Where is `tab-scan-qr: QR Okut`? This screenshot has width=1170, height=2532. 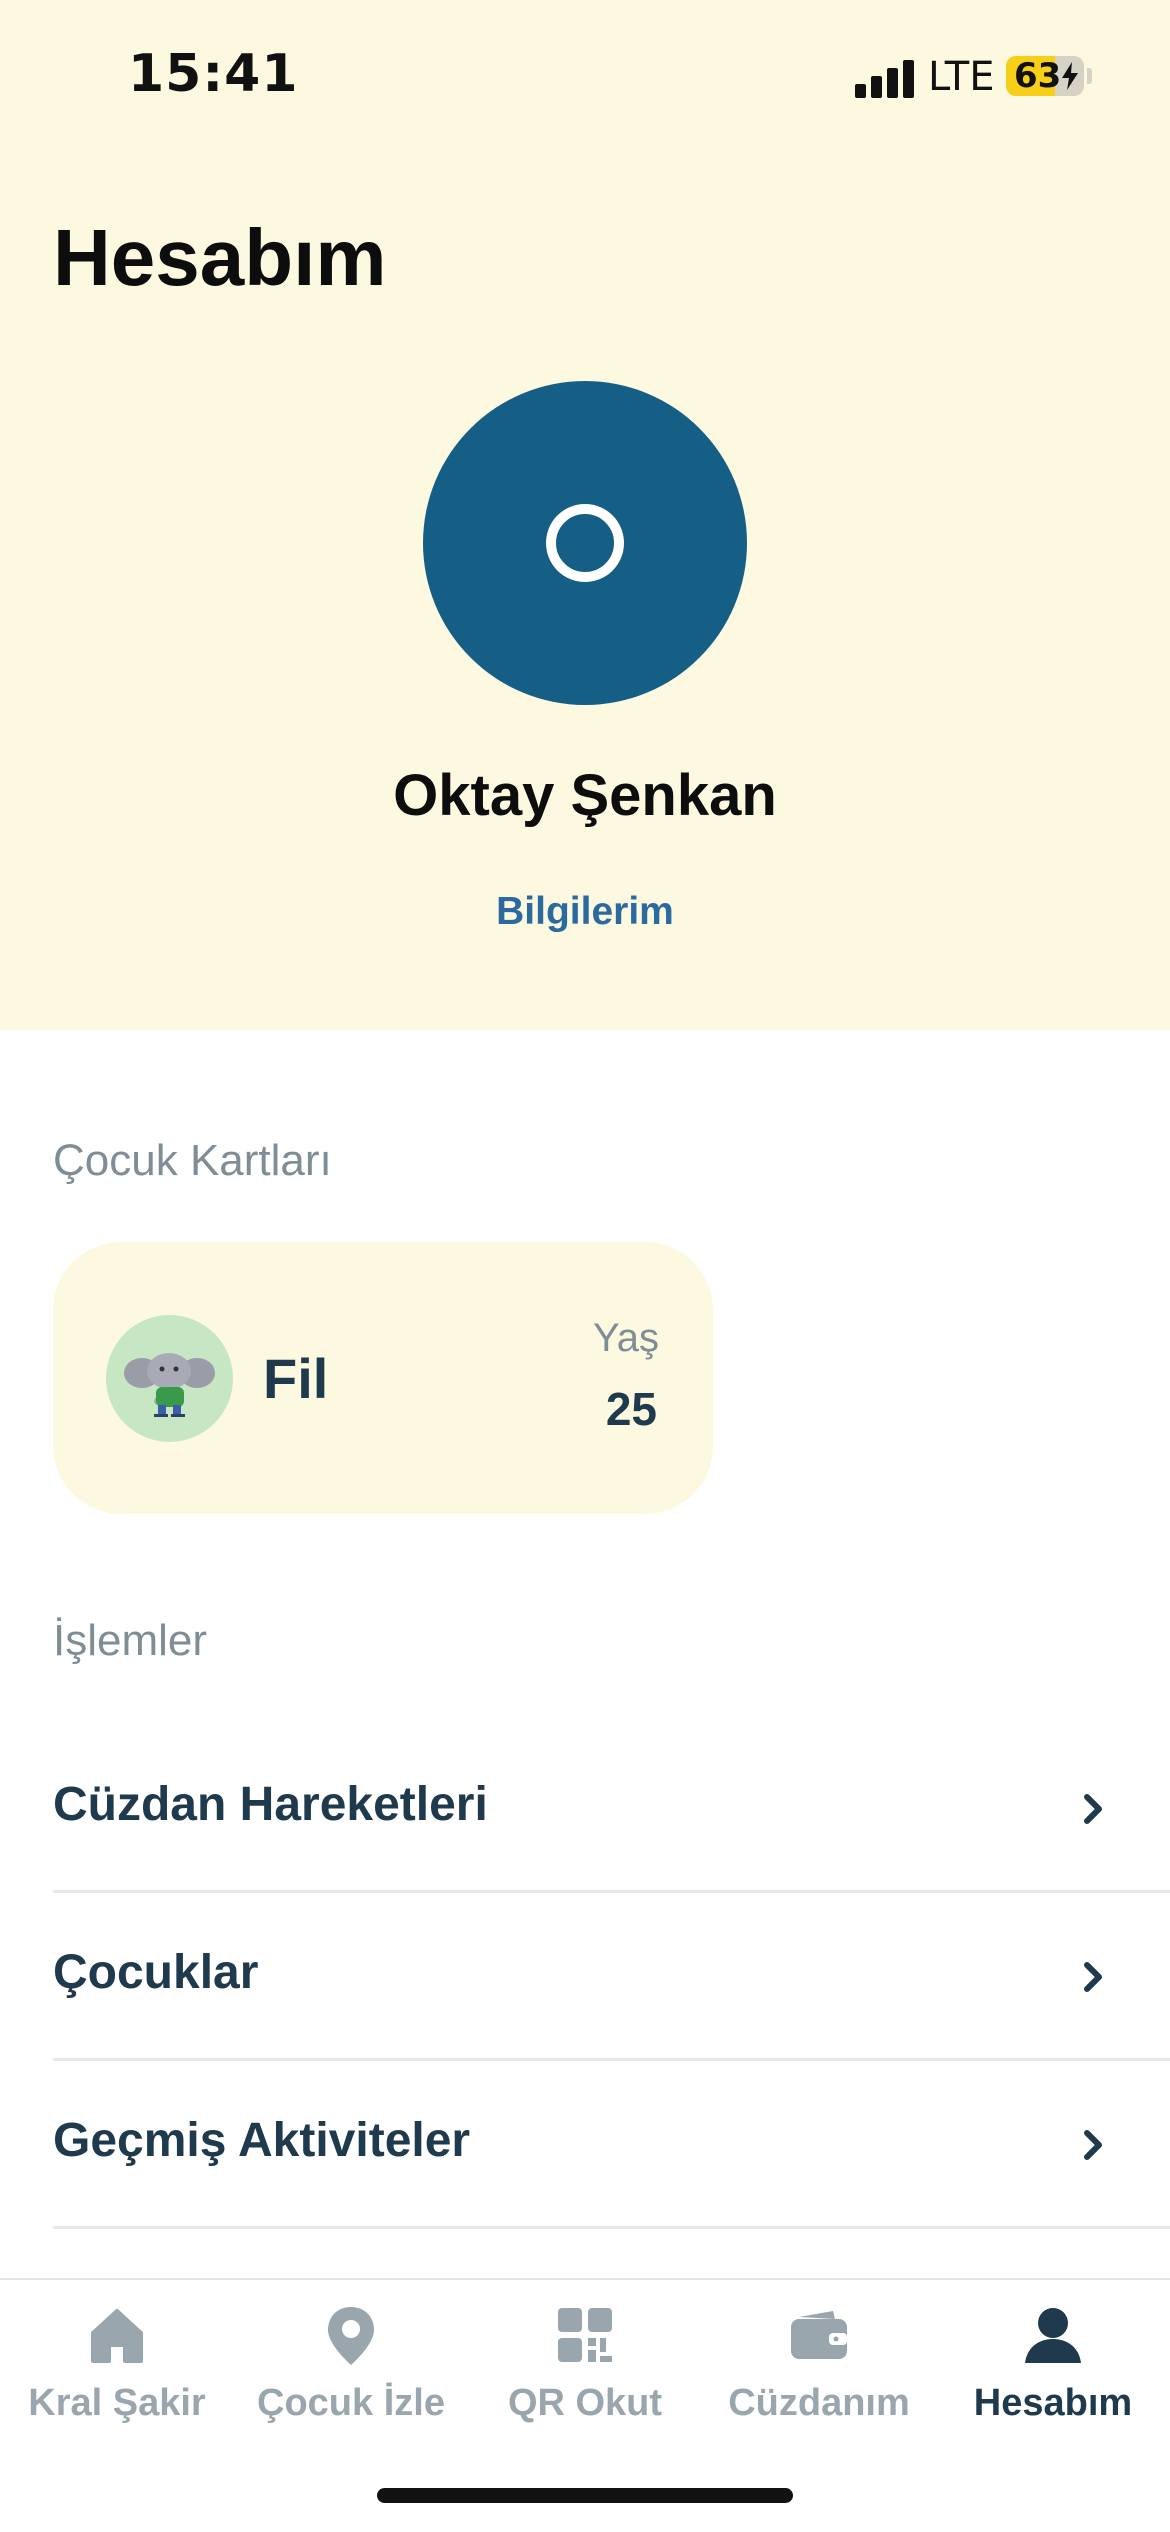 tab-scan-qr: QR Okut is located at coordinates (585, 2360).